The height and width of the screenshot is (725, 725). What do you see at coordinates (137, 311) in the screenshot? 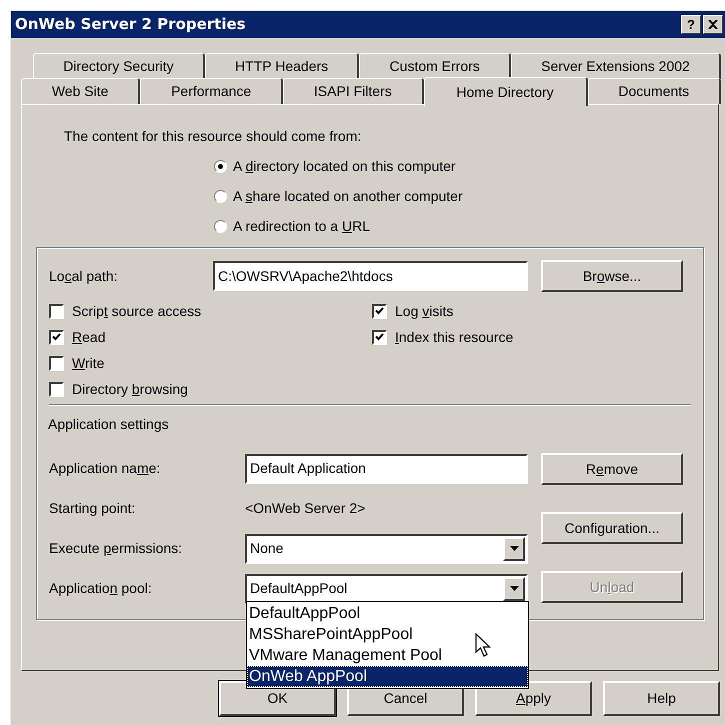
I see `checkbox-label: Script source access` at bounding box center [137, 311].